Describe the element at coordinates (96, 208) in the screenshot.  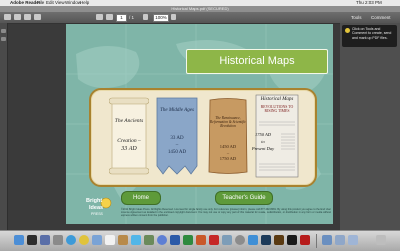
I see `logo-line-2: Ideas` at that location.